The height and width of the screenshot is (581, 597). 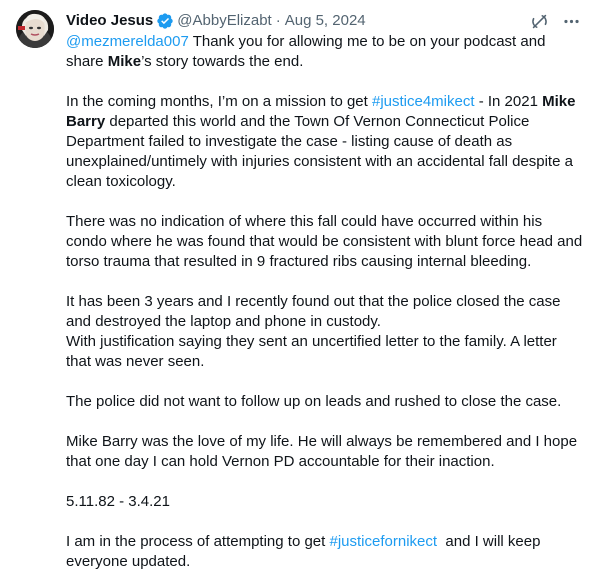 I want to click on avatar-image, so click(x=35, y=29).